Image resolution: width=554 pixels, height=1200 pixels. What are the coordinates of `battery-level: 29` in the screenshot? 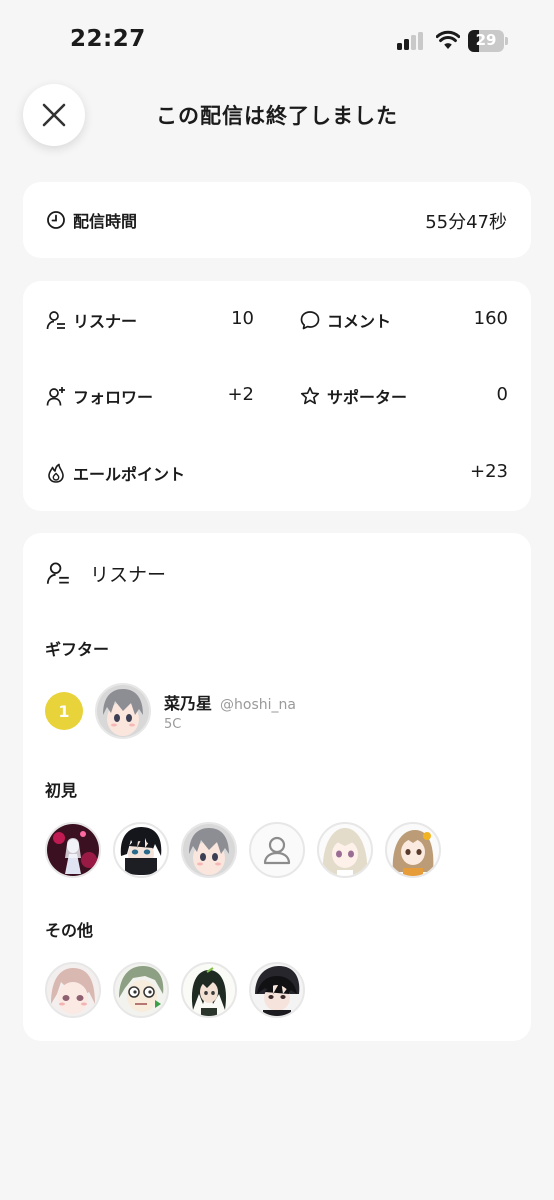 It's located at (486, 40).